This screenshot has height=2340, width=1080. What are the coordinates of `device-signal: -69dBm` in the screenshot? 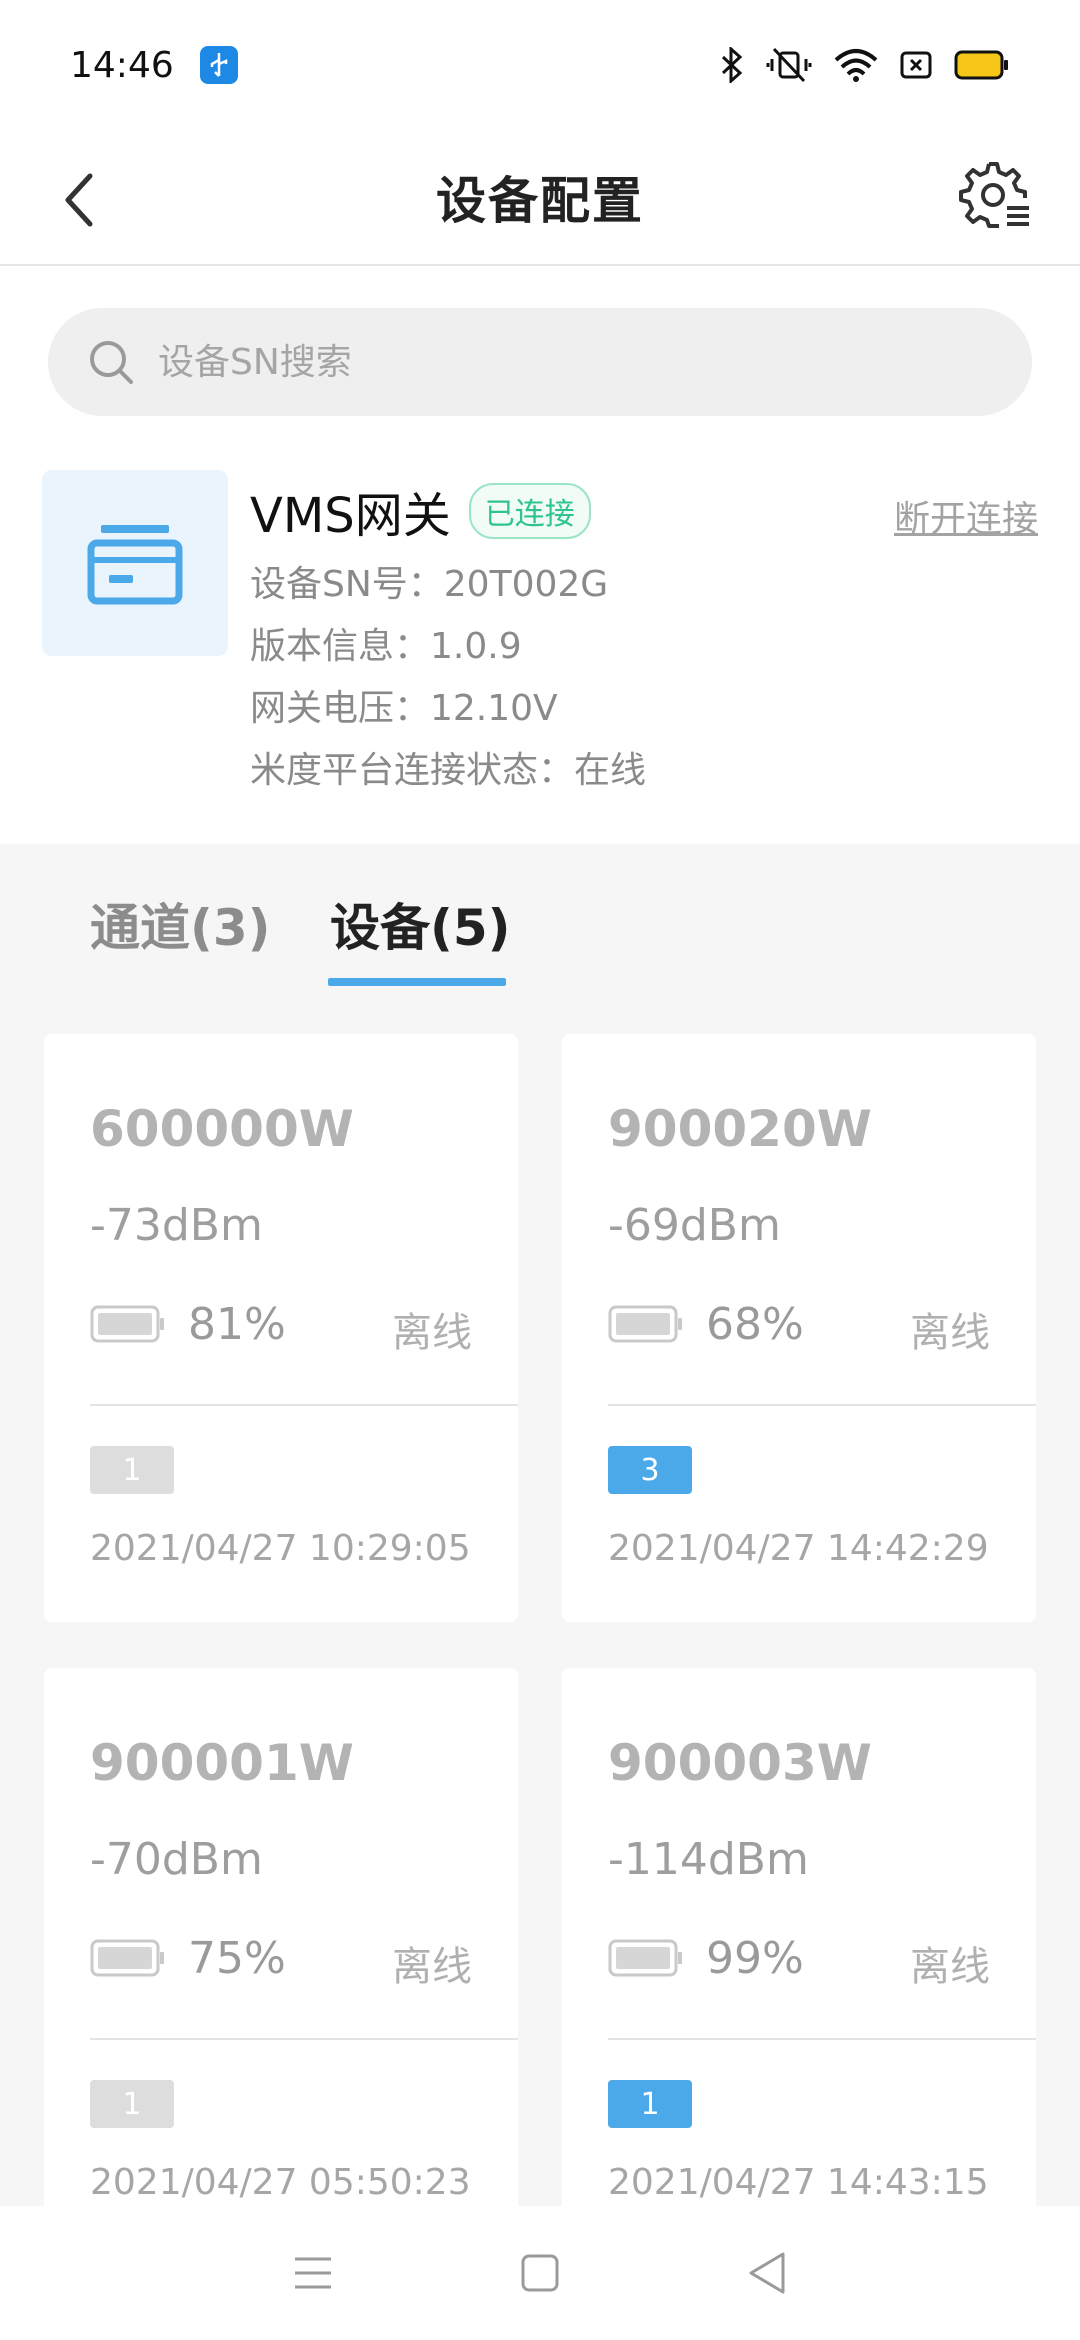 It's located at (694, 1225).